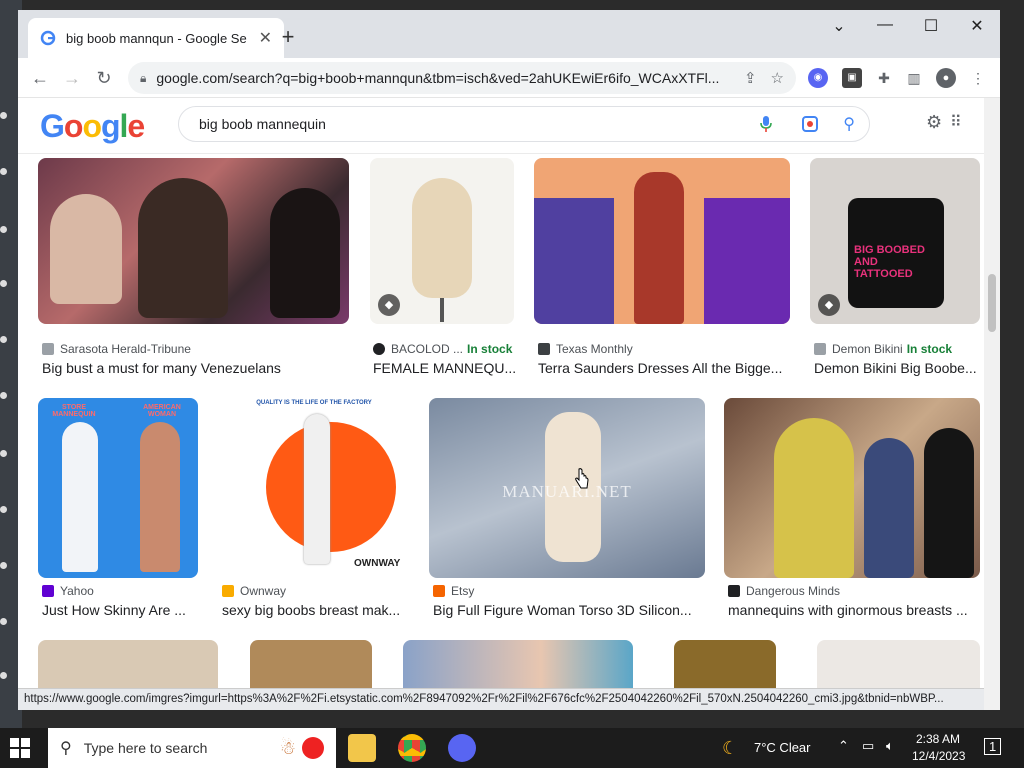 This screenshot has height=768, width=1024. Describe the element at coordinates (934, 122) in the screenshot. I see `settings-gear-icon: ⚙` at that location.